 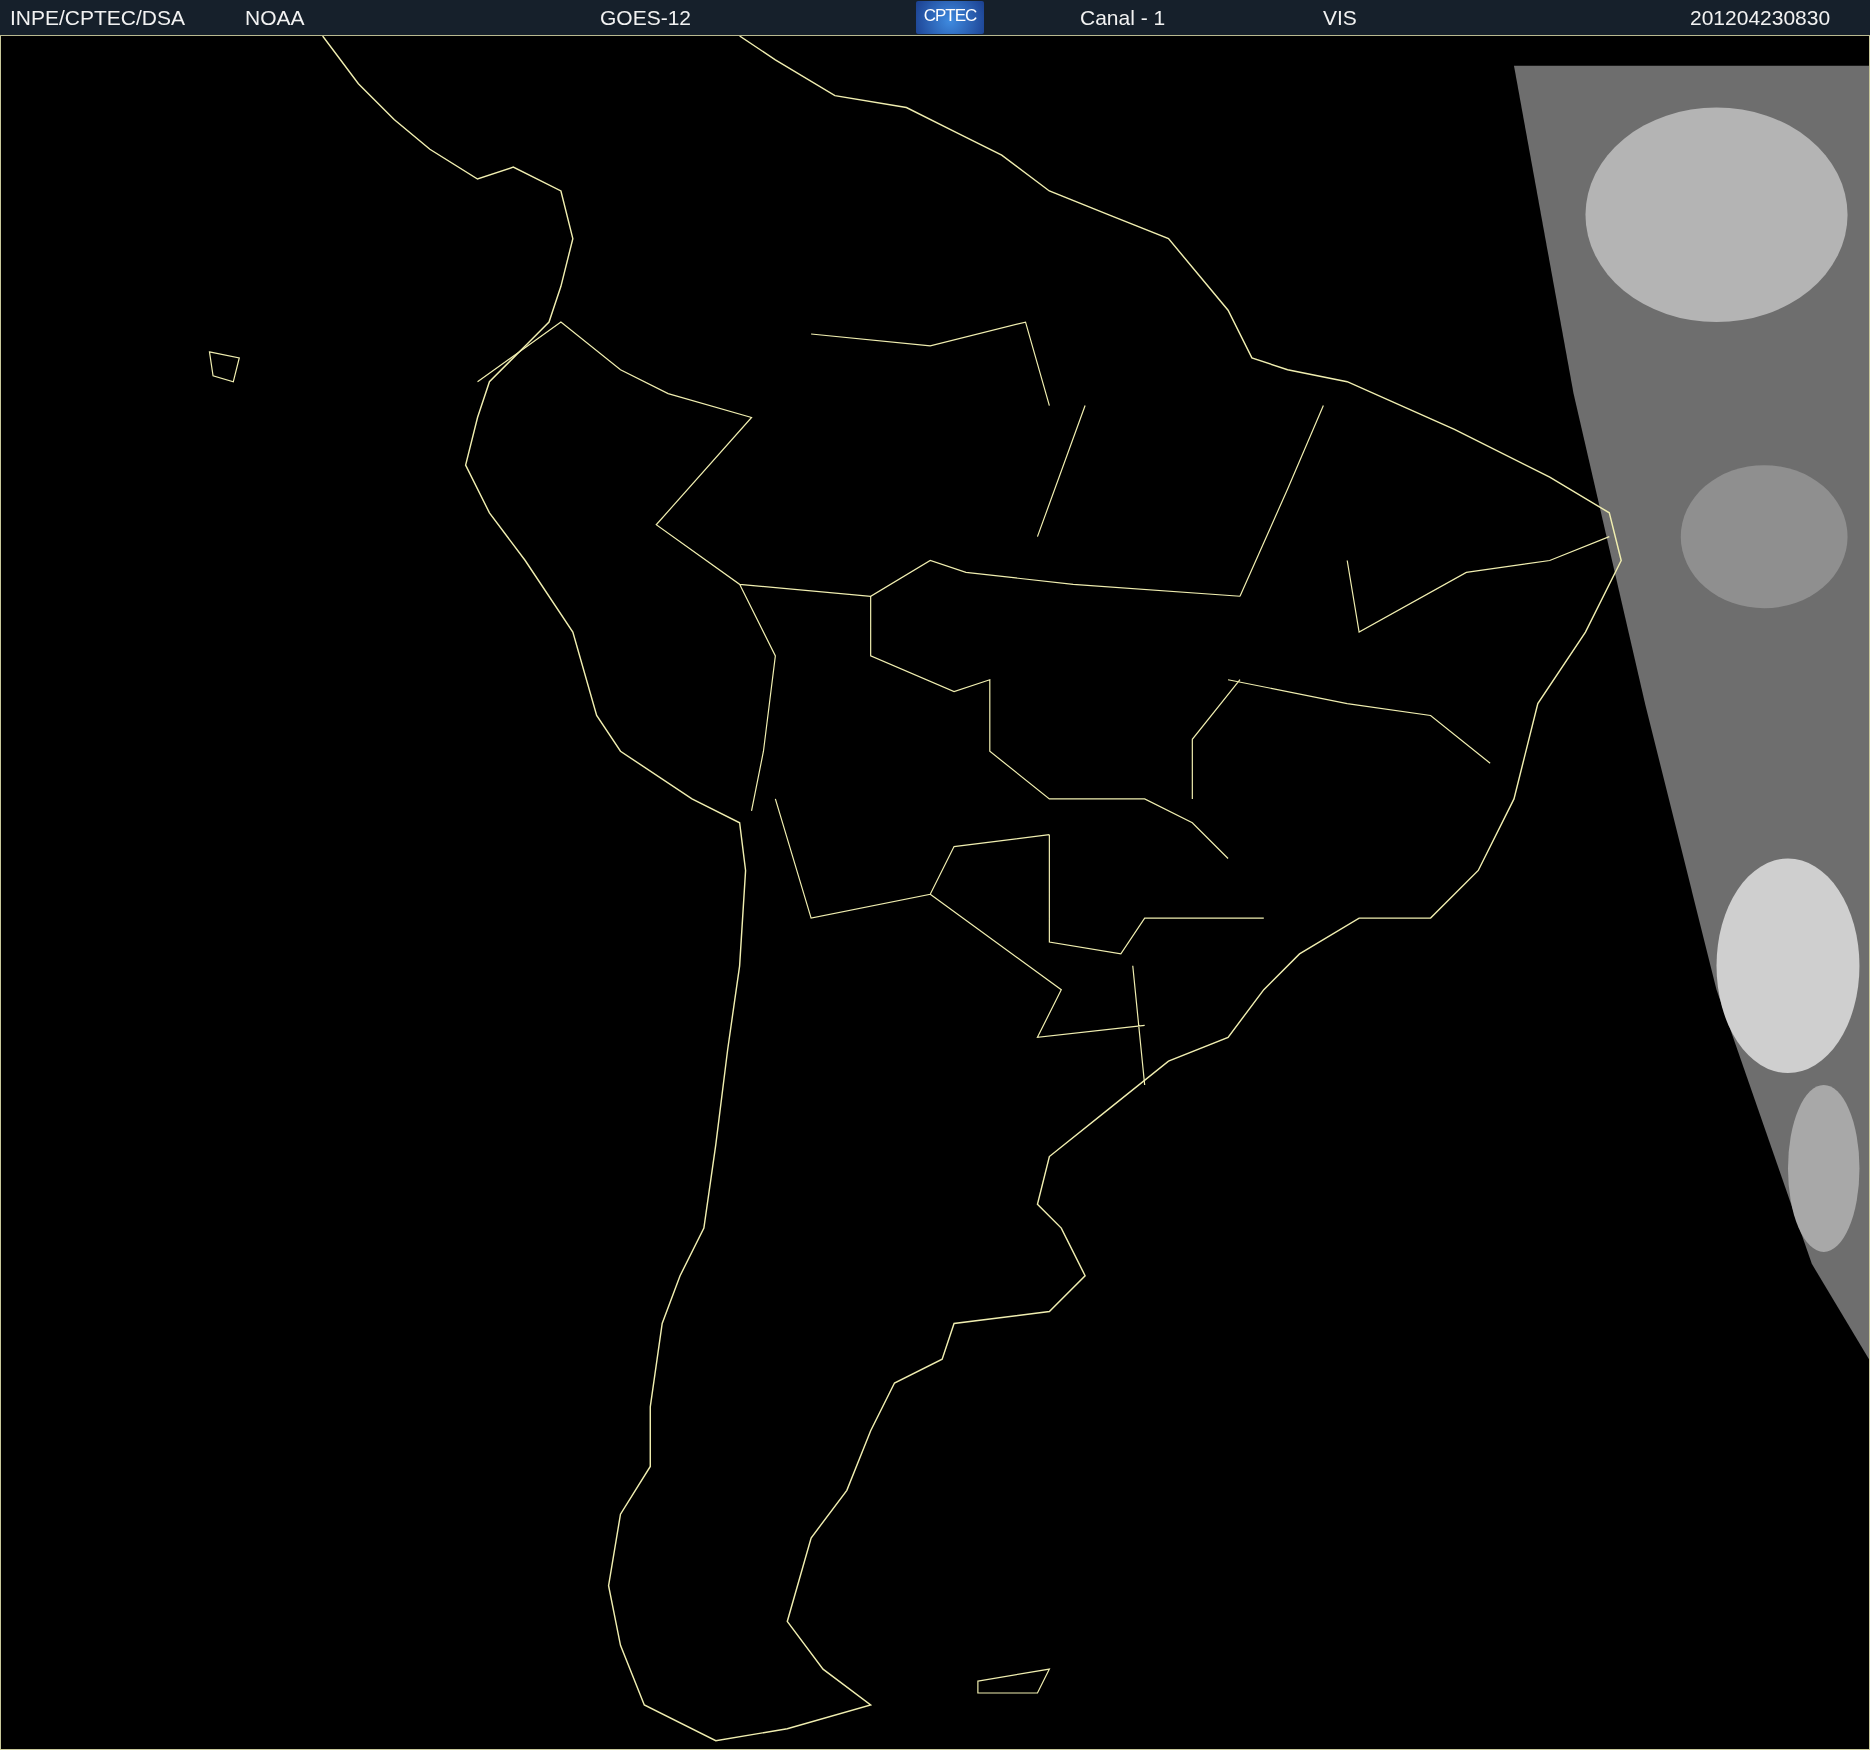 I want to click on agency-logo: CPTEC, so click(x=950, y=17).